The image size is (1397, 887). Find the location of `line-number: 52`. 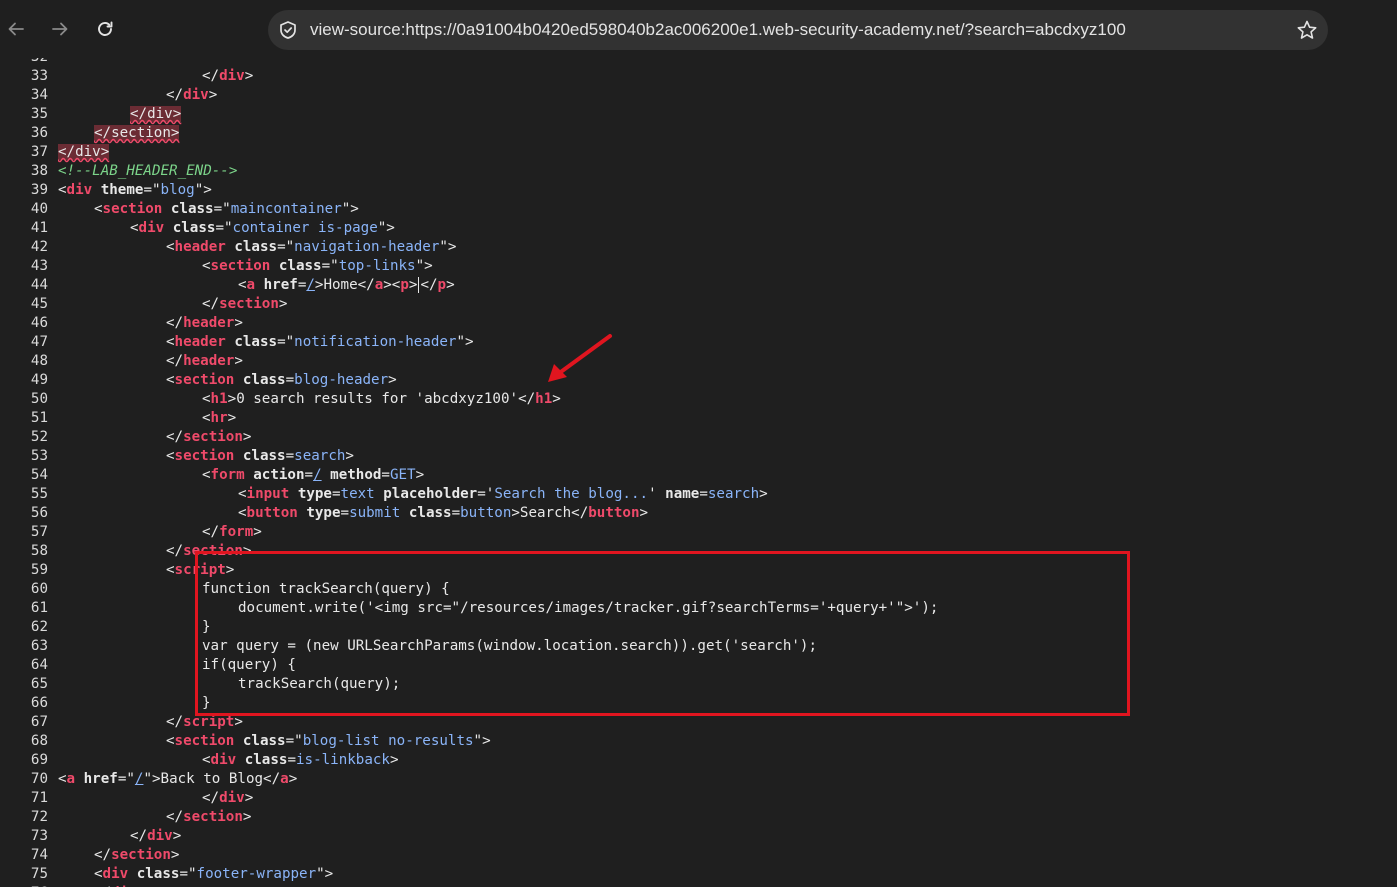

line-number: 52 is located at coordinates (39, 437).